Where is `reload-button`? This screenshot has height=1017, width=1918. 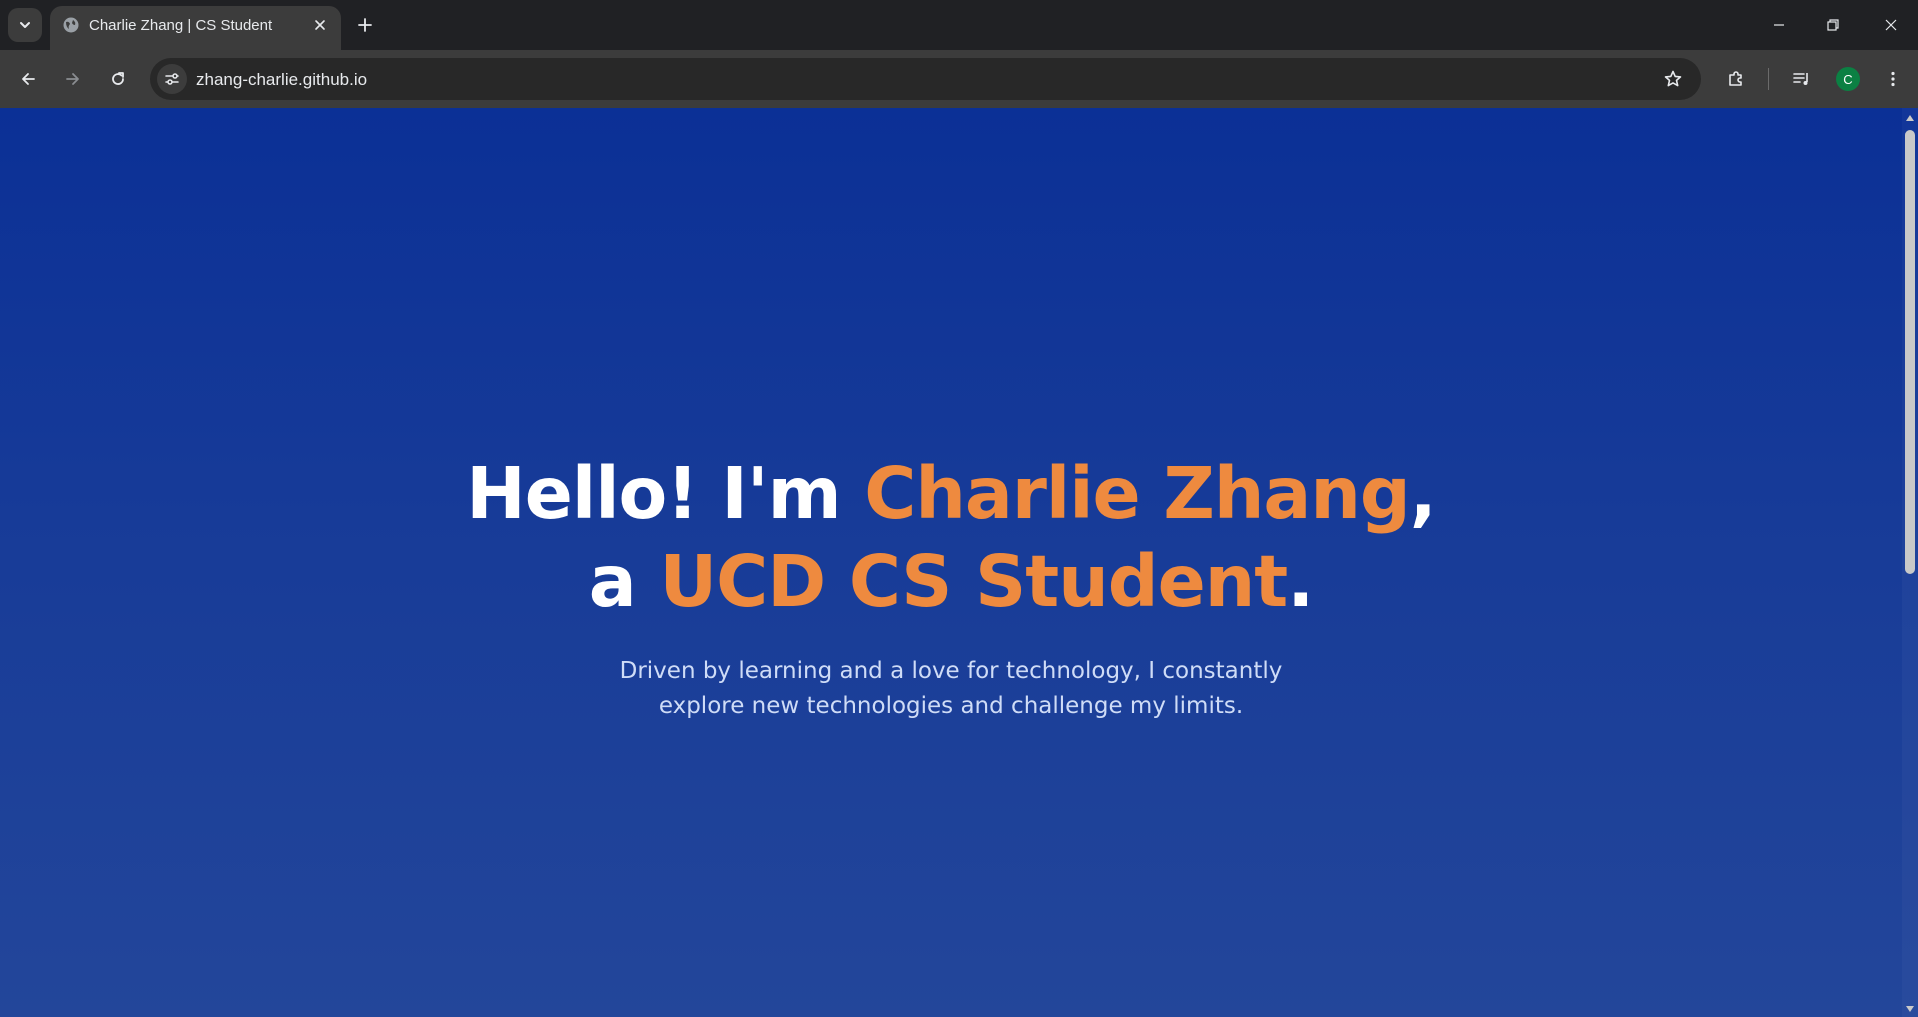 reload-button is located at coordinates (118, 79).